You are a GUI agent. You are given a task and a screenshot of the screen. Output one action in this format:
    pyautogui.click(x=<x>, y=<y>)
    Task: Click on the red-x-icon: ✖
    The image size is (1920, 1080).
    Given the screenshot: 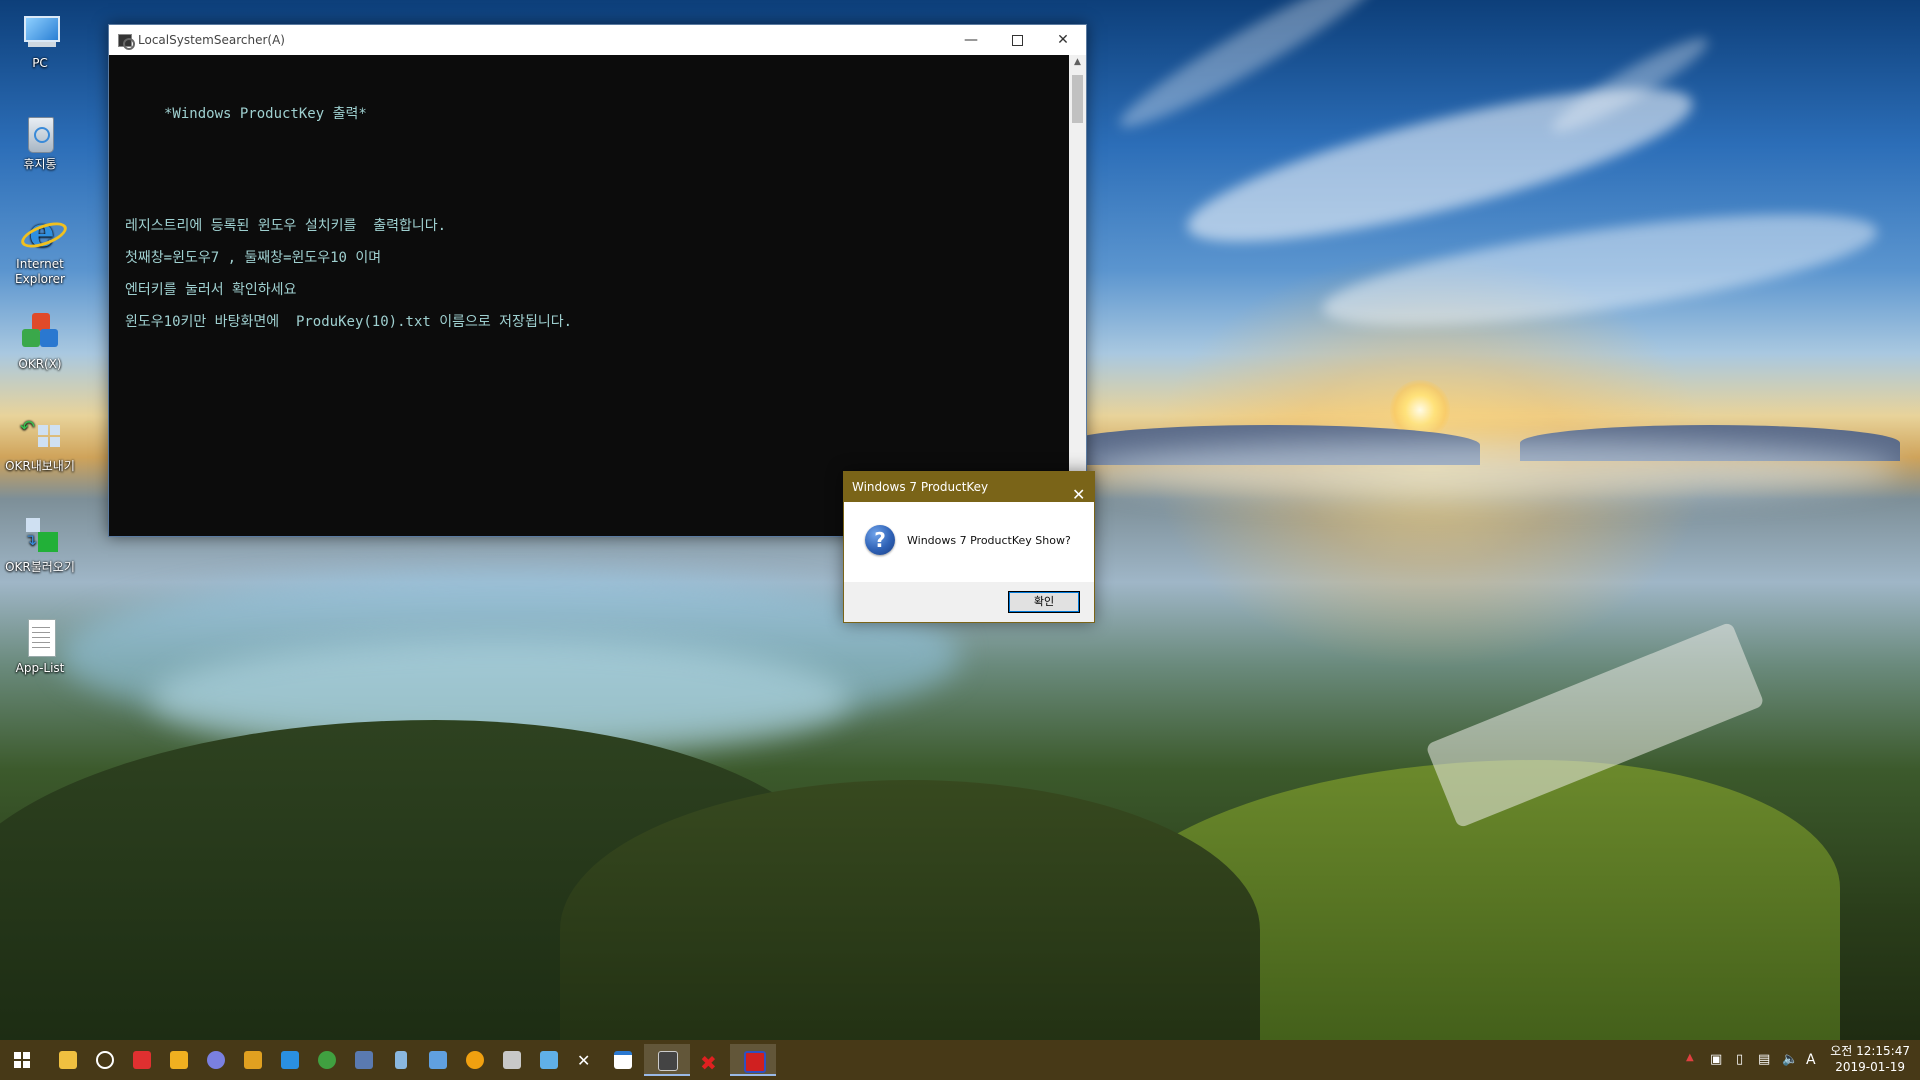 What is the action you would take?
    pyautogui.click(x=708, y=1063)
    